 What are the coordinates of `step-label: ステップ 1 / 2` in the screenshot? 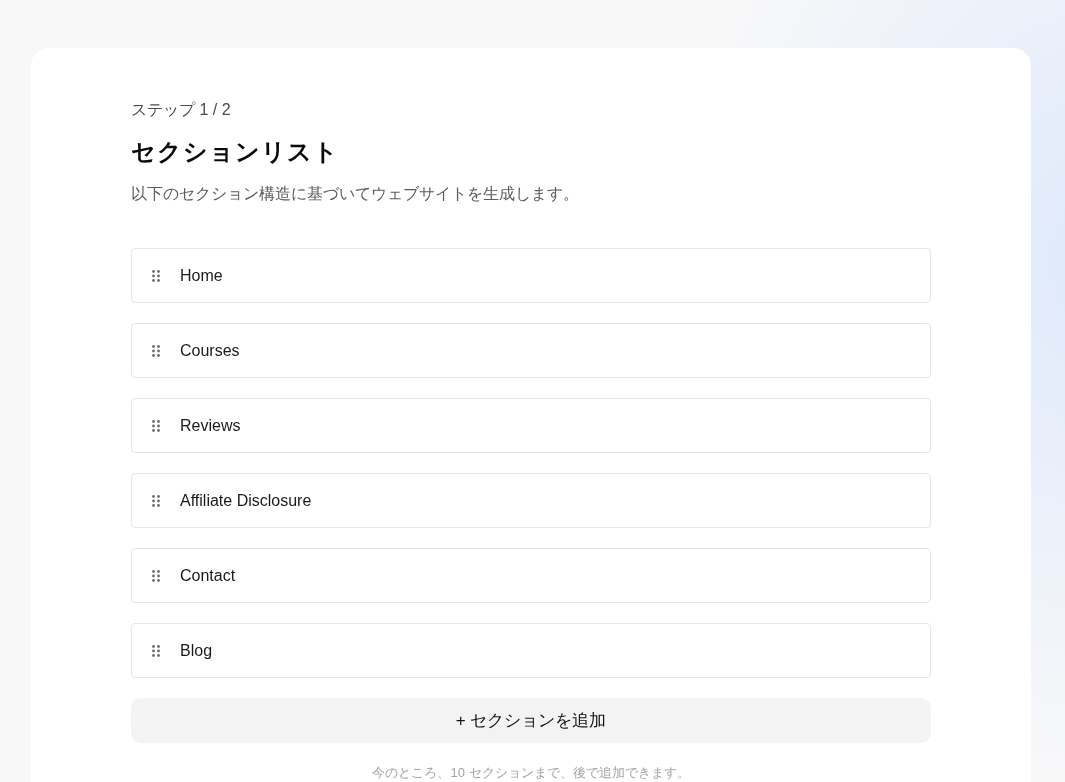 It's located at (181, 110).